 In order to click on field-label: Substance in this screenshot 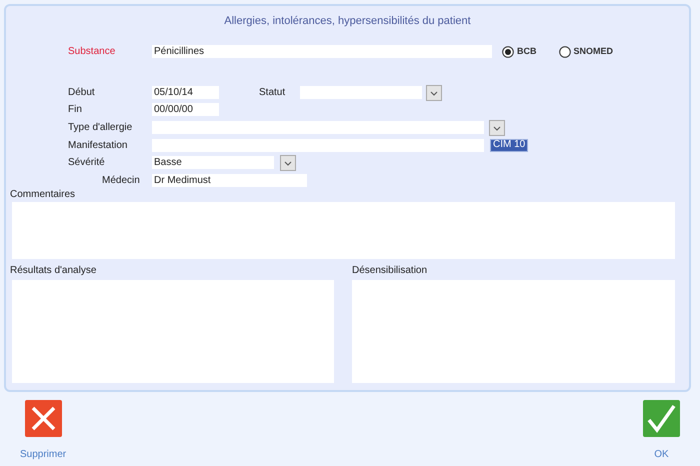, I will do `click(92, 52)`.